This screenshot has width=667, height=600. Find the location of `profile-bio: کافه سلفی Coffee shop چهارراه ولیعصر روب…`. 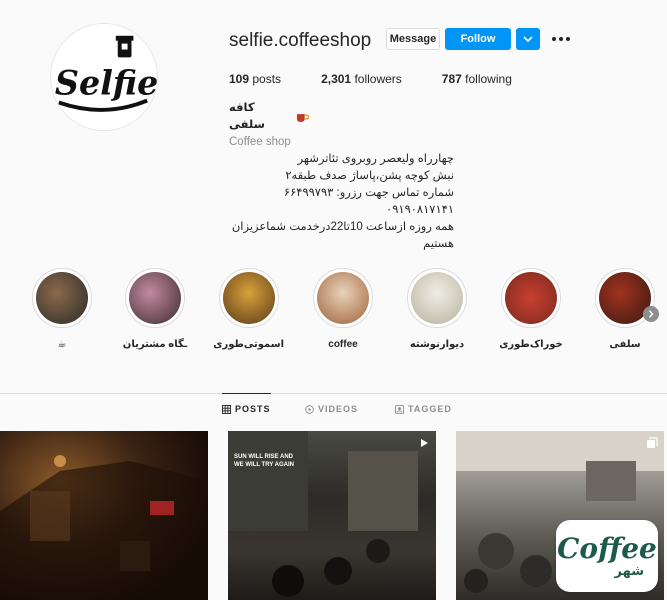

profile-bio: کافه سلفی Coffee shop چهارراه ولیعصر روب… is located at coordinates (349, 176).